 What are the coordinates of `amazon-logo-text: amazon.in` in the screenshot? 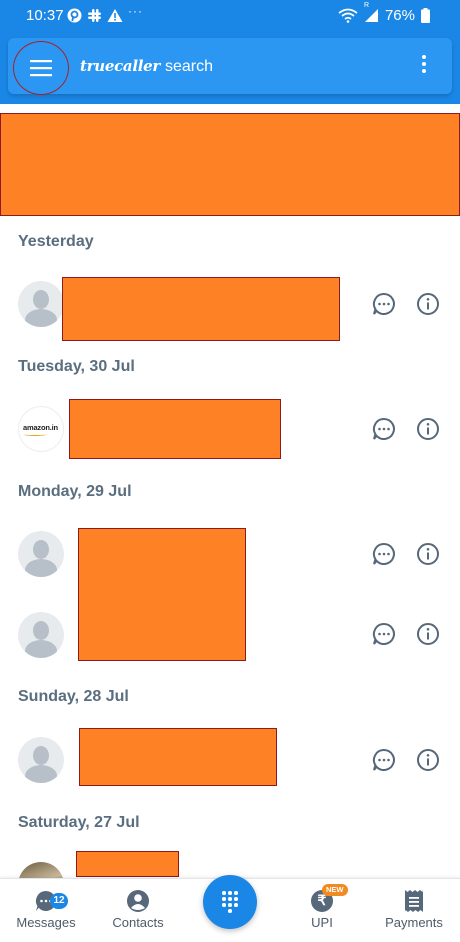 It's located at (40, 427).